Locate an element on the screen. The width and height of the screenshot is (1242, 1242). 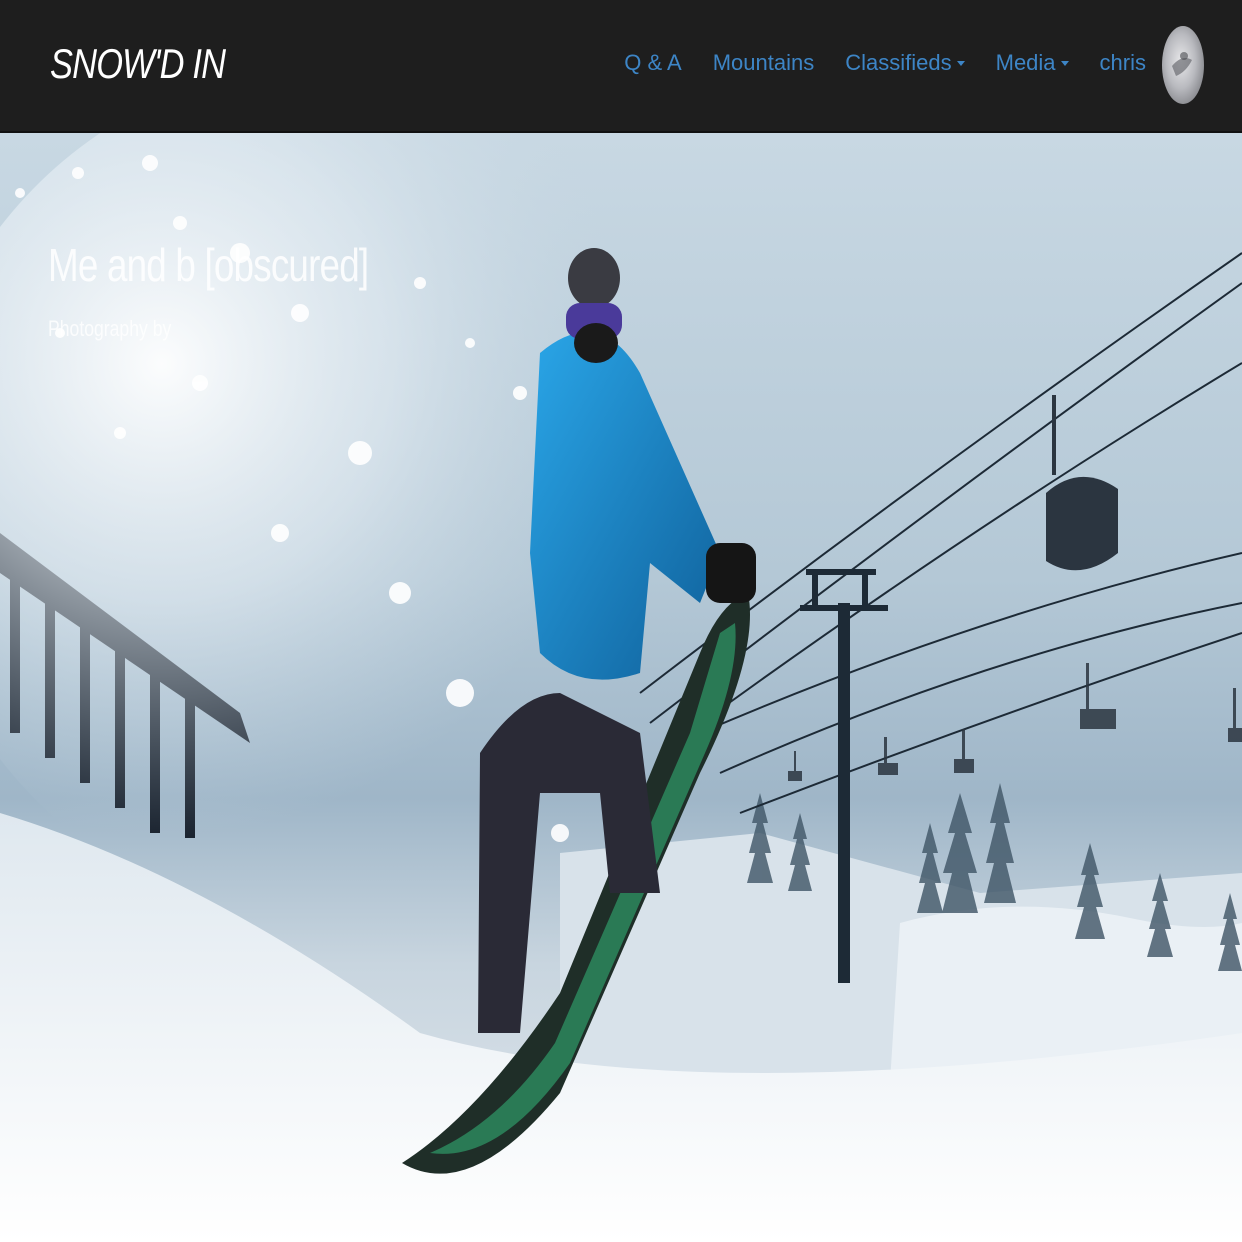
hero-title: Me and b [obscured] is located at coordinates (208, 265).